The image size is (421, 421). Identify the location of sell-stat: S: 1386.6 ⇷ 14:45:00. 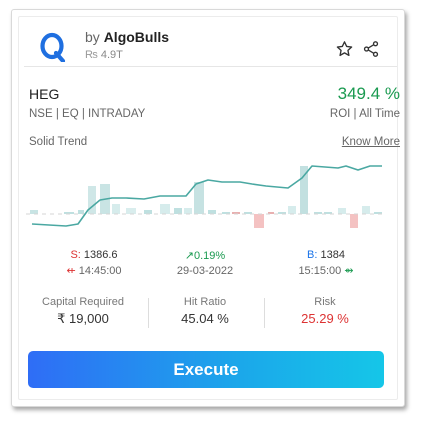
(94, 263).